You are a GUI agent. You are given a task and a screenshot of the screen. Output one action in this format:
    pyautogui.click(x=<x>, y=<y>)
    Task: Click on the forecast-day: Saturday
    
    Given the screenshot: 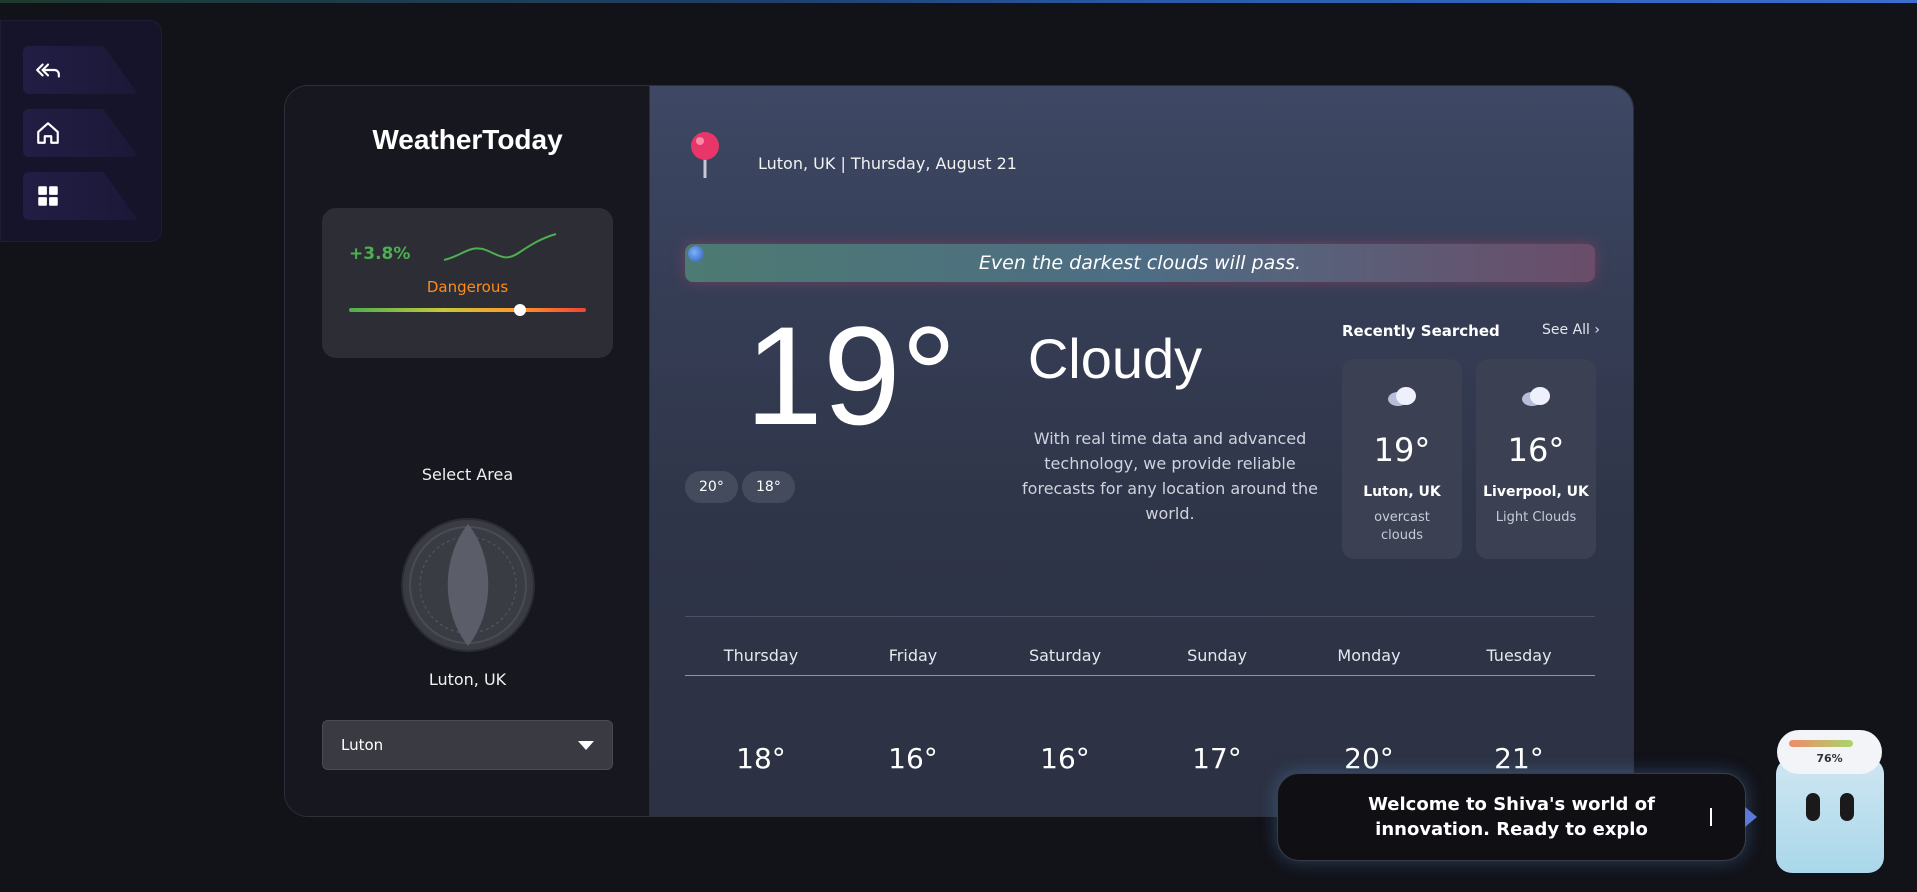 What is the action you would take?
    pyautogui.click(x=1065, y=655)
    